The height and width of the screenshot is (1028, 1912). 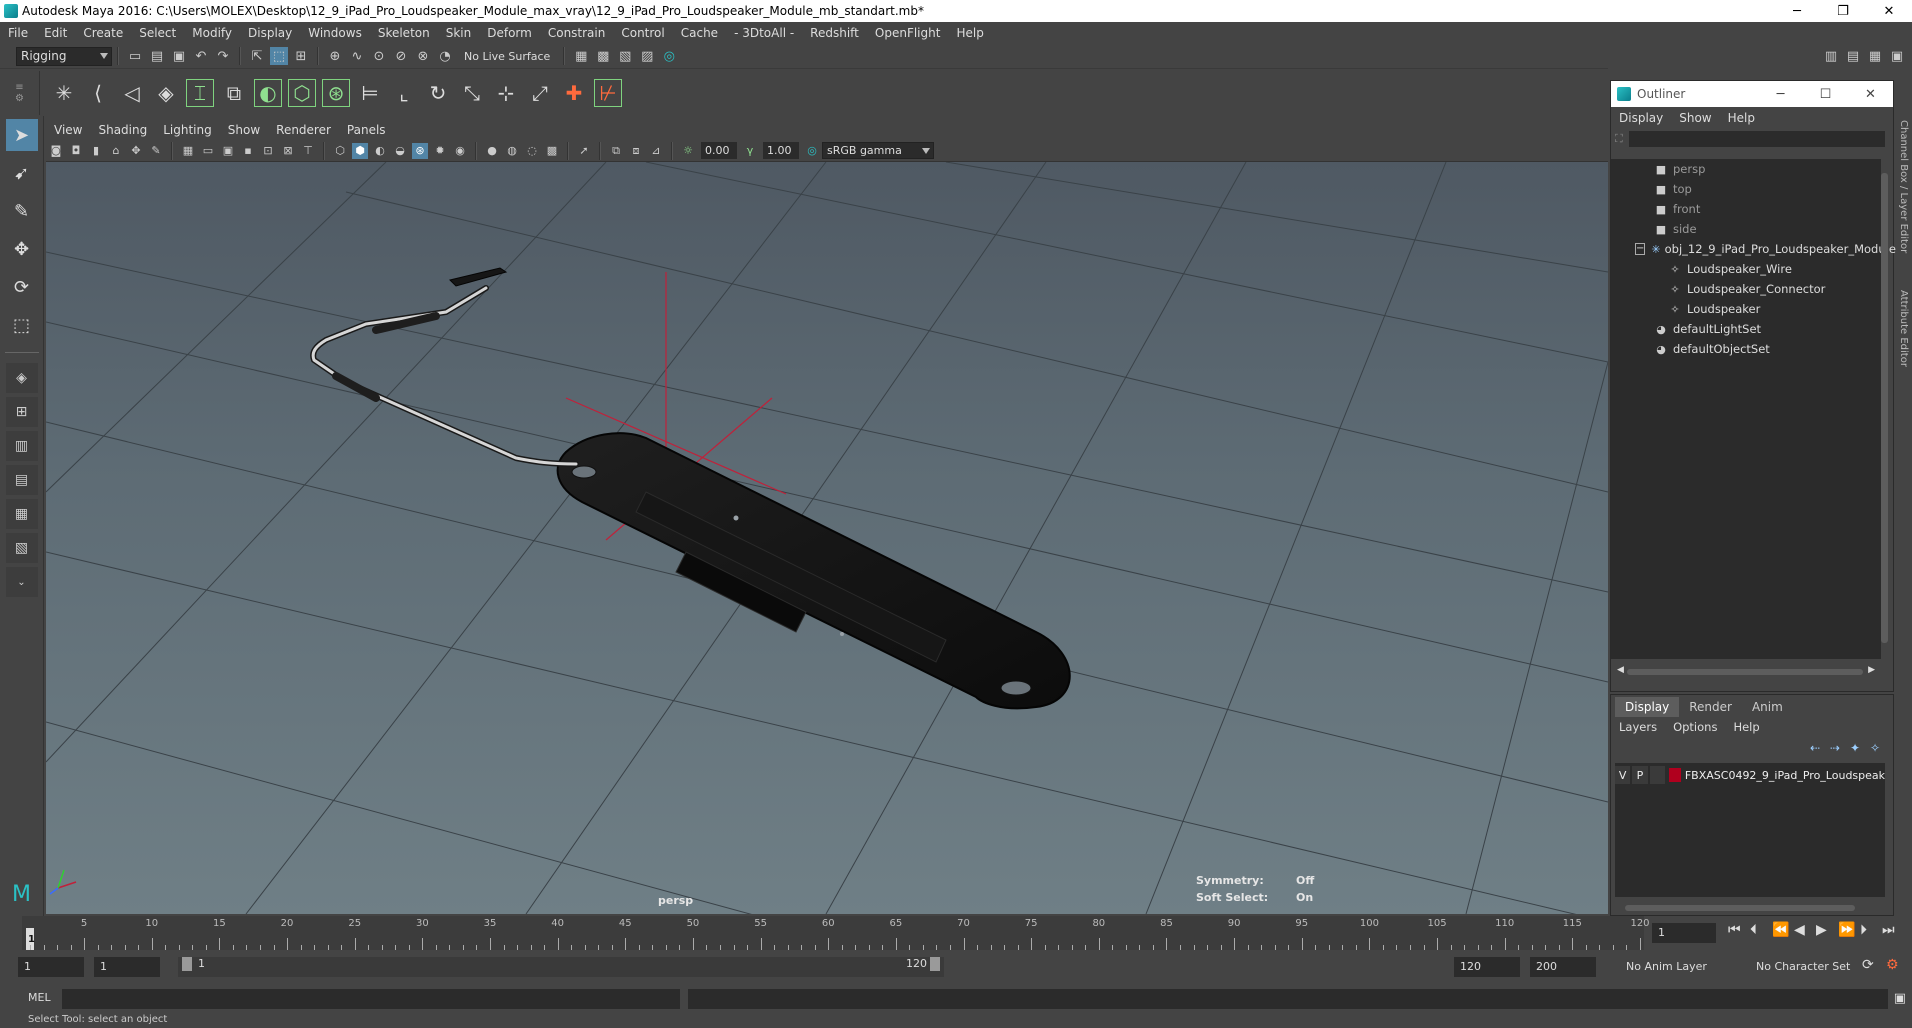 What do you see at coordinates (1640, 249) in the screenshot?
I see `collapse-icon: −` at bounding box center [1640, 249].